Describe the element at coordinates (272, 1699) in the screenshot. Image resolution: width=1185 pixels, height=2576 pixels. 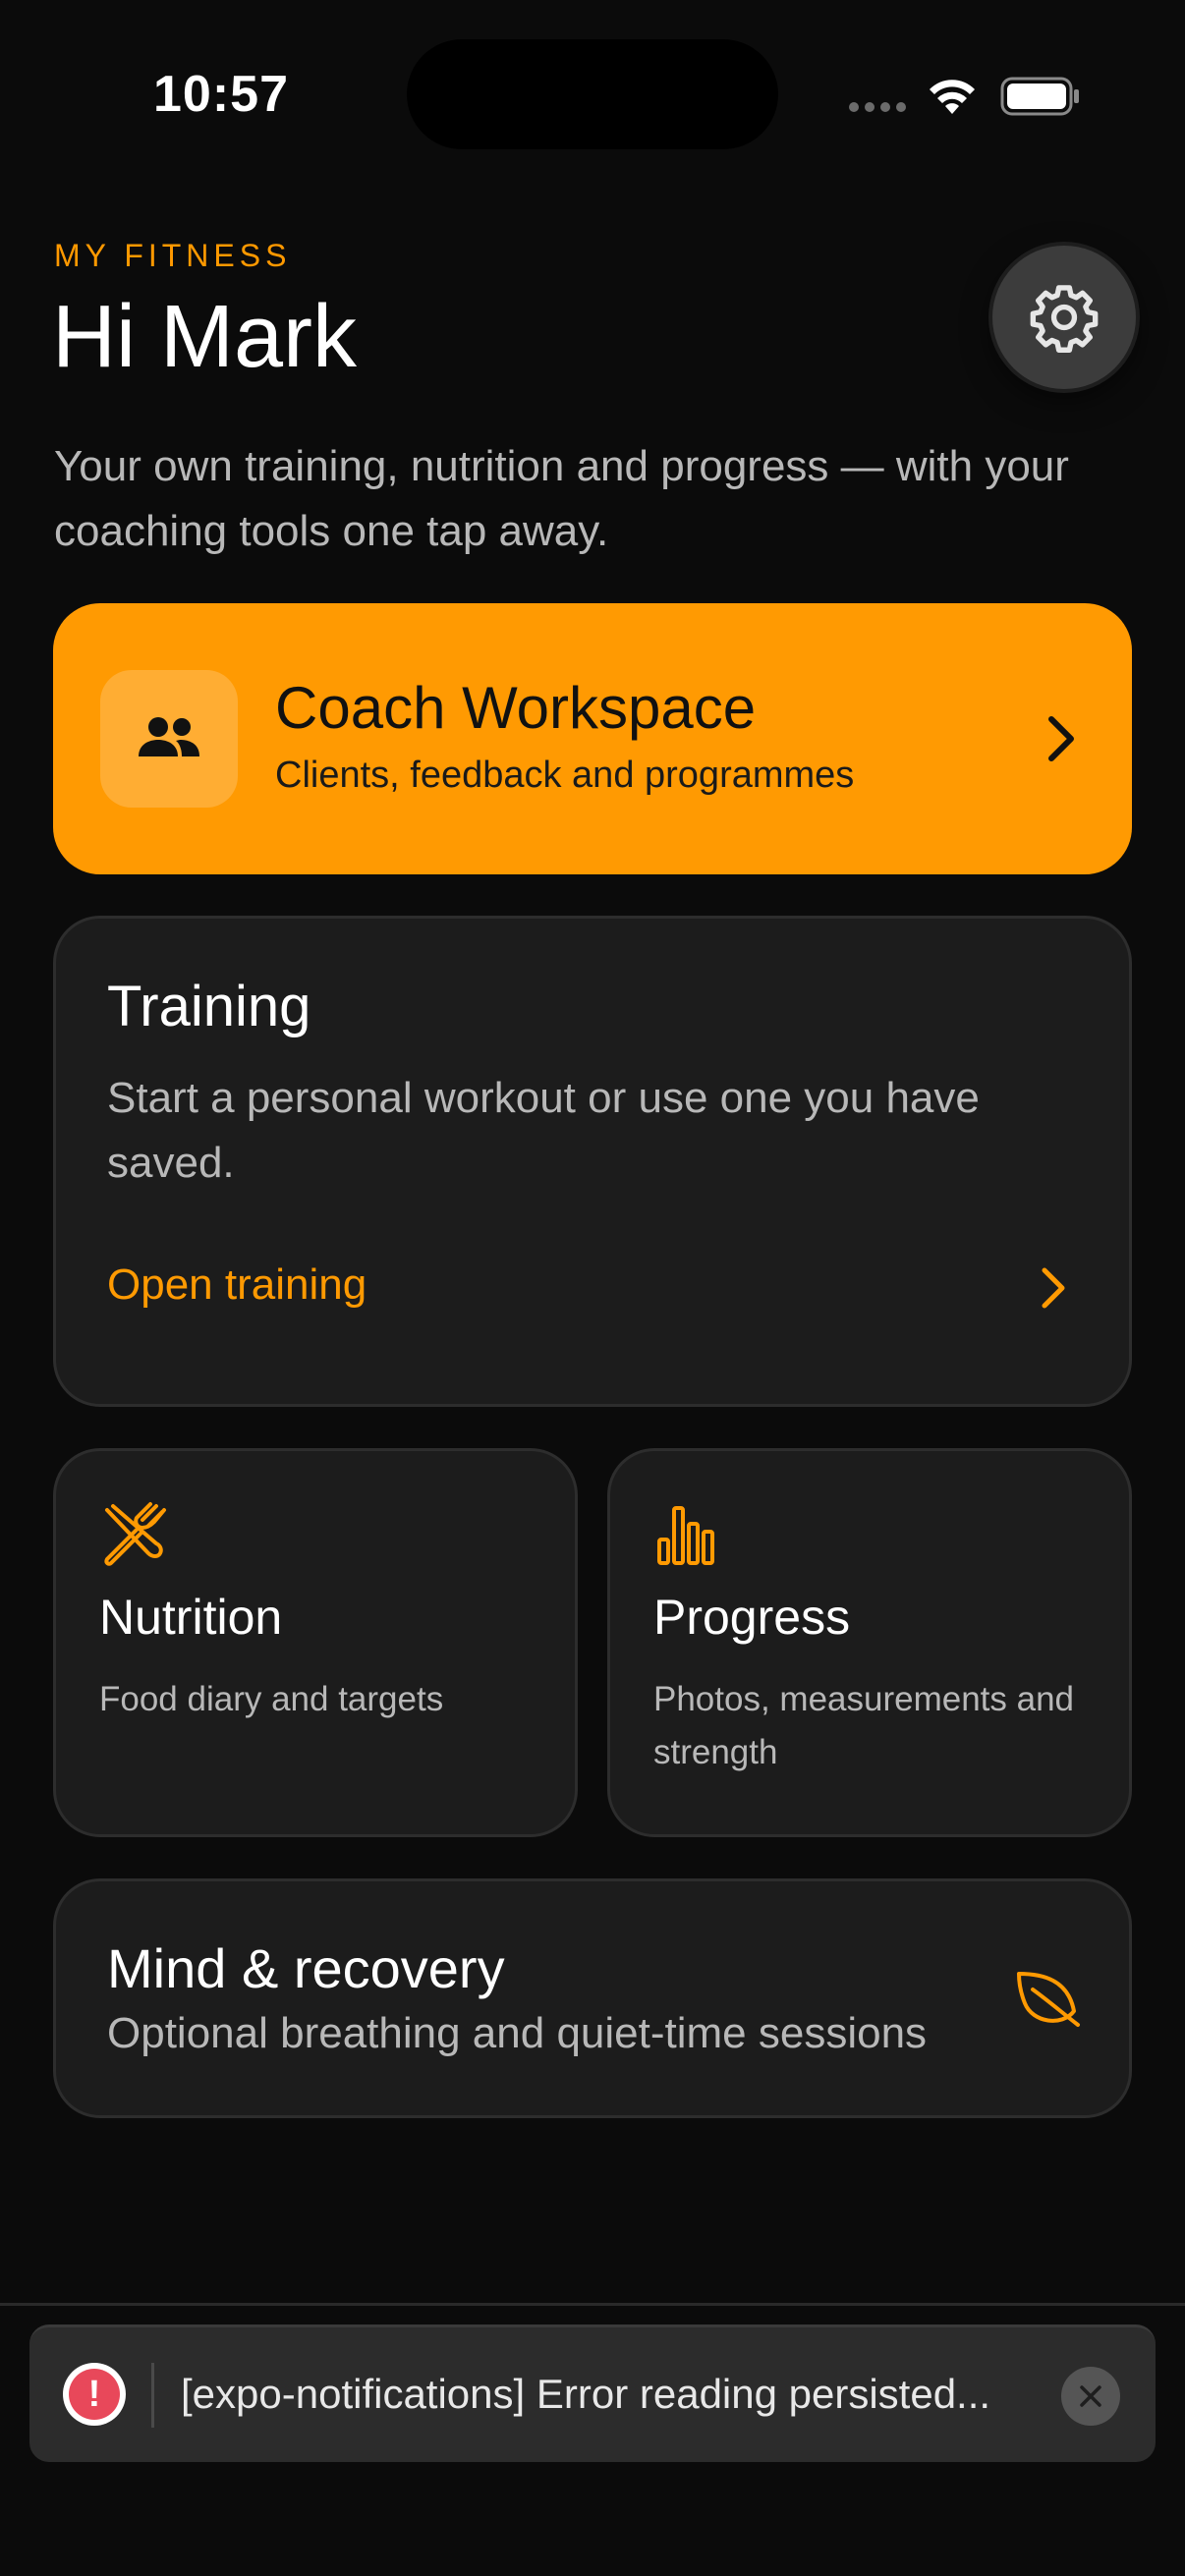
I see `nutrition-description: Food diary and targets` at that location.